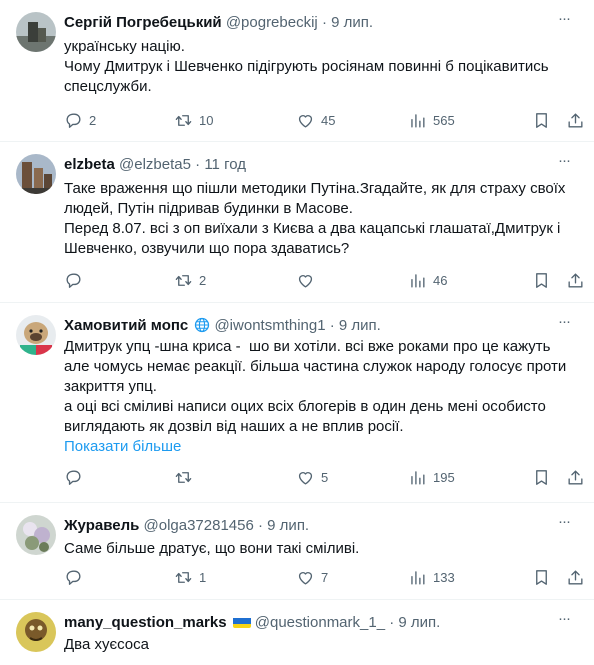 This screenshot has height=665, width=594. Describe the element at coordinates (199, 525) in the screenshot. I see `author-handle: @olga37281456` at that location.